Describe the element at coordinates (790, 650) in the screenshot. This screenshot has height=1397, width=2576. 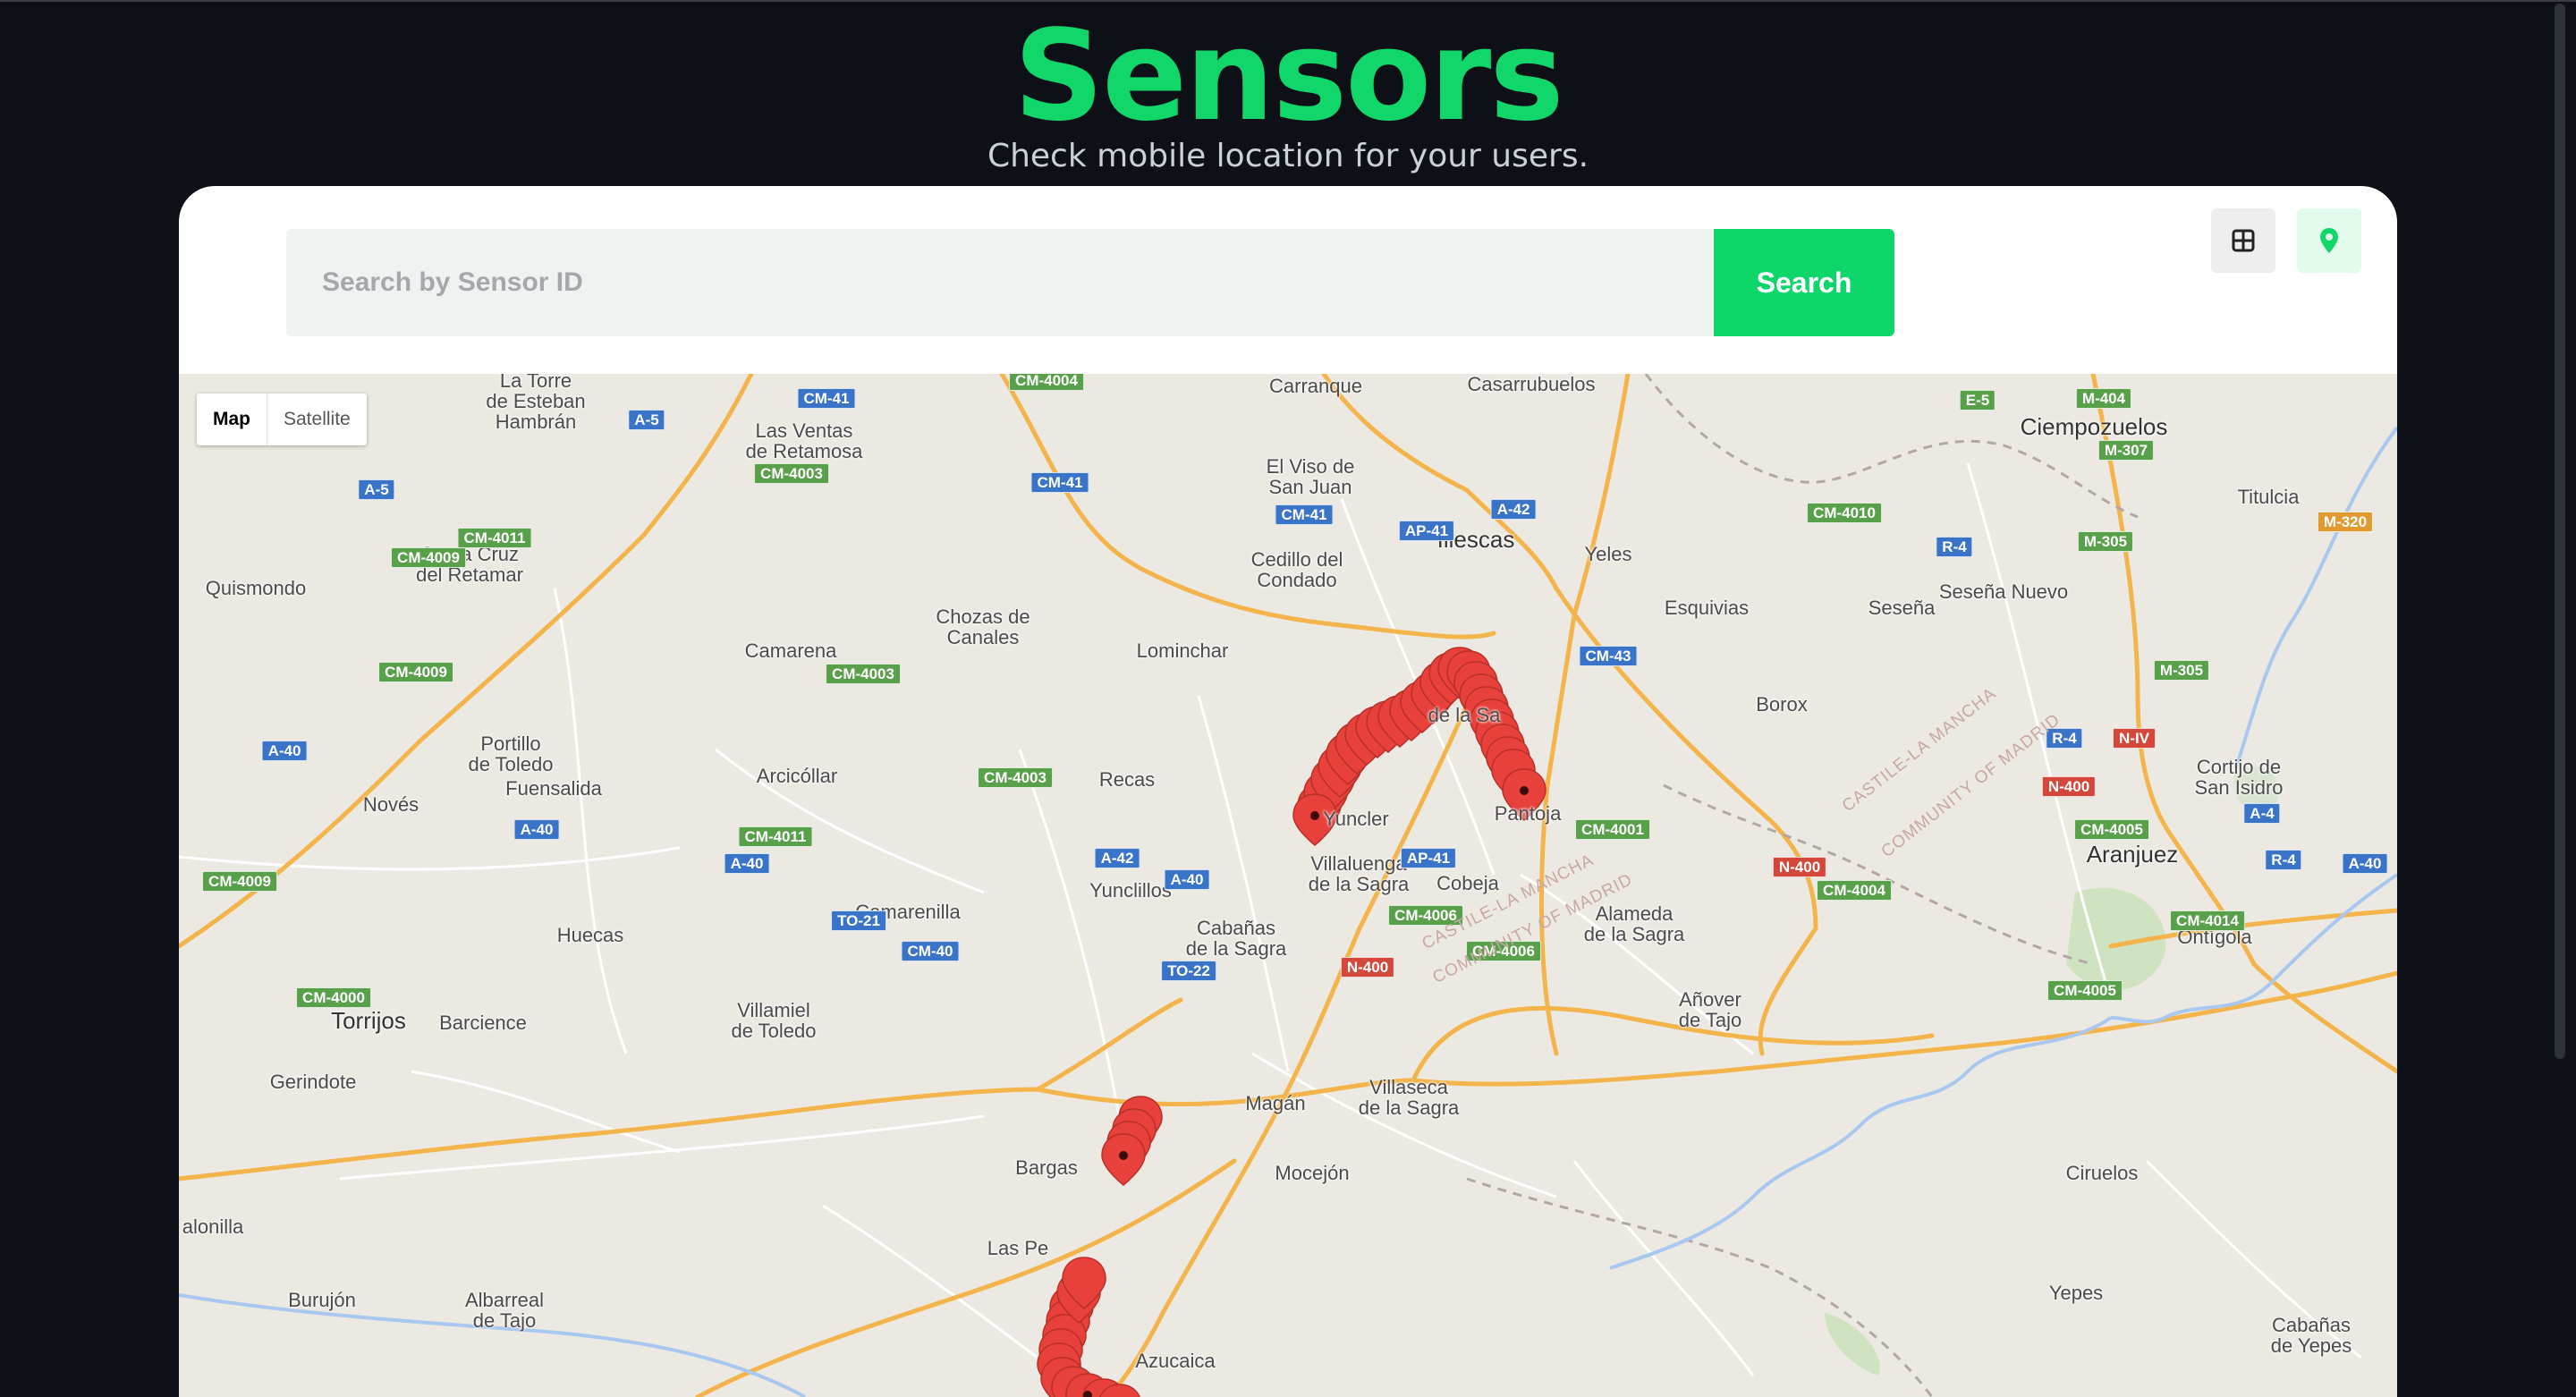
I see `place-label: Camarena` at that location.